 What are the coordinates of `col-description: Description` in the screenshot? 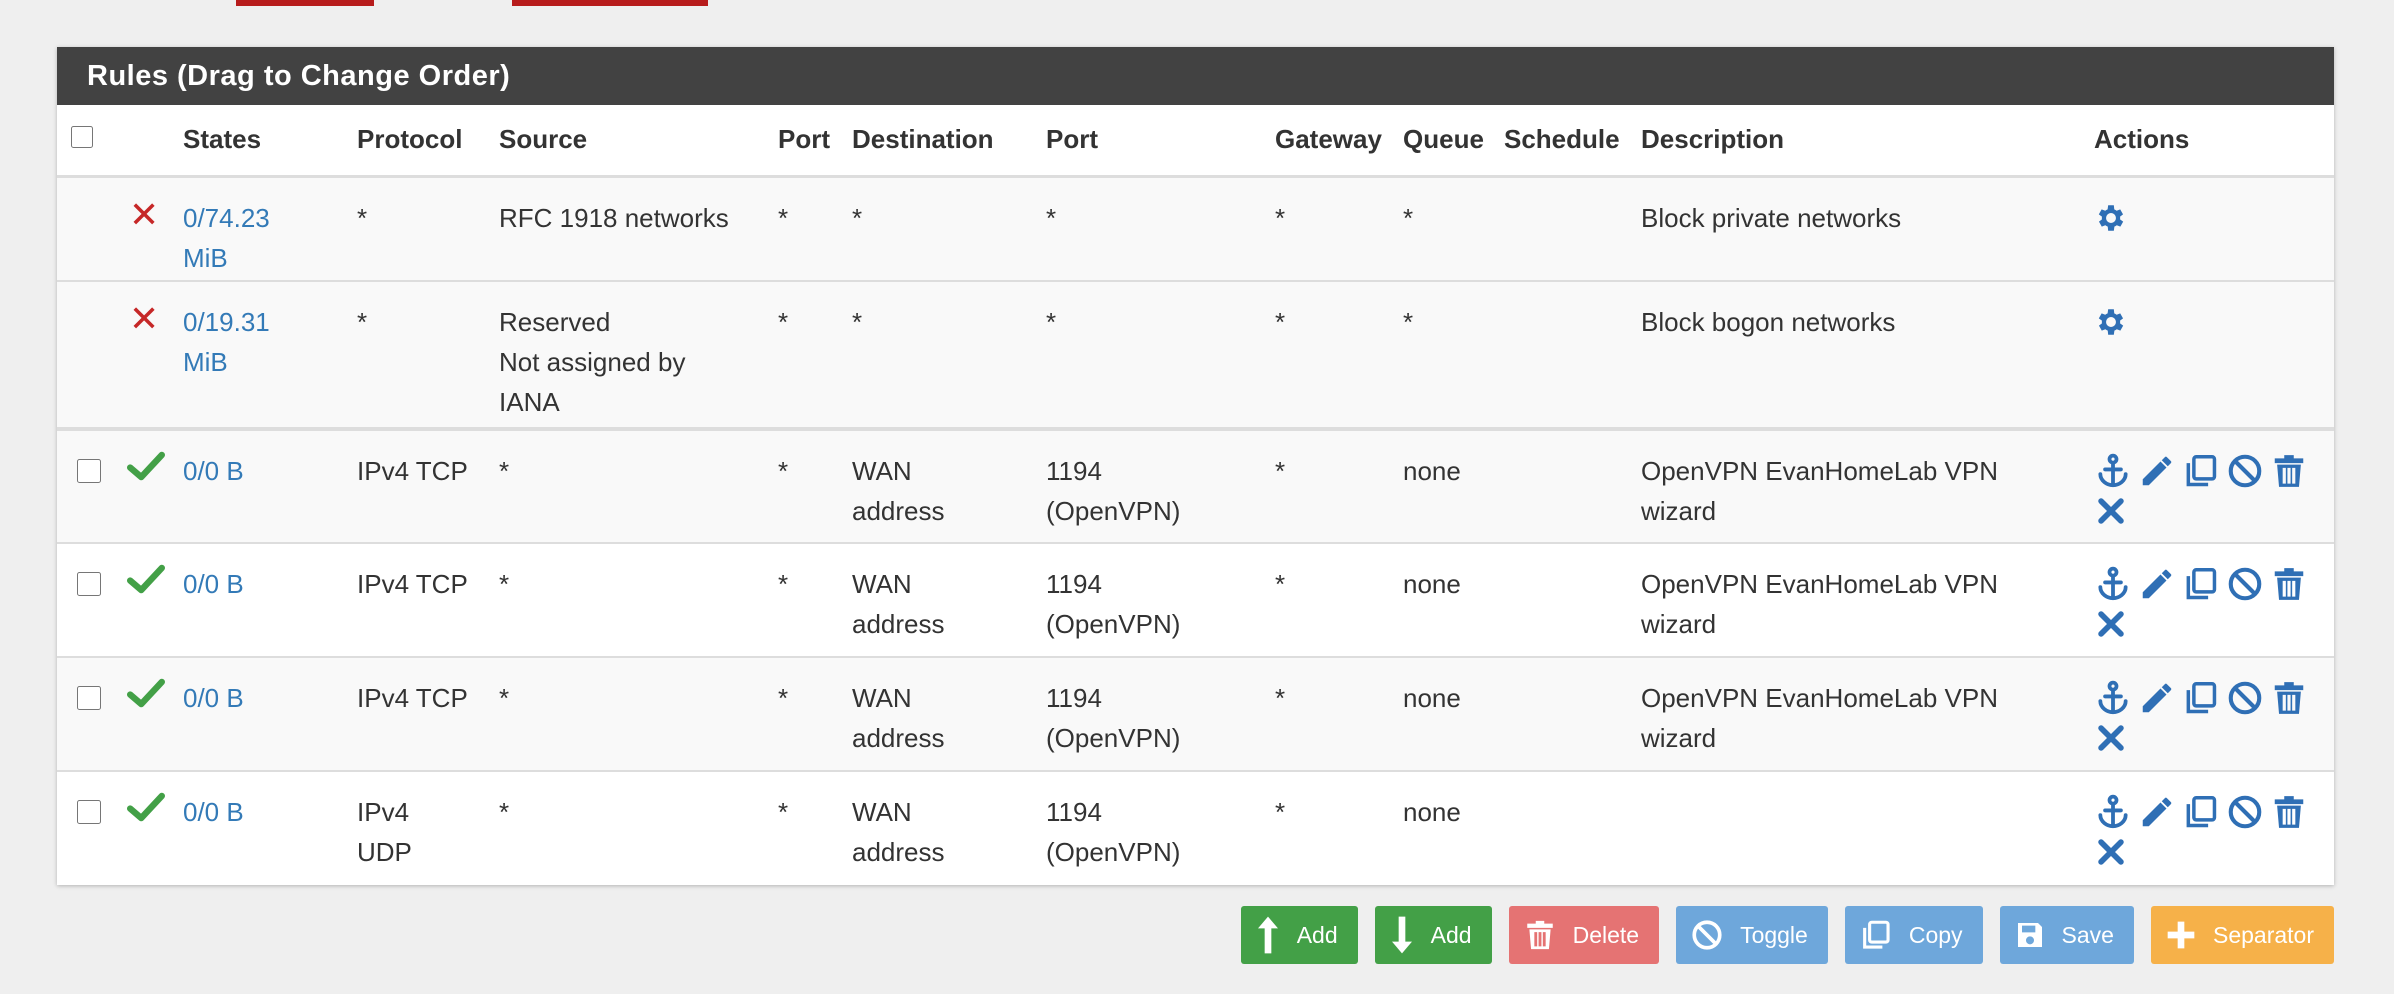 It's located at (1867, 141).